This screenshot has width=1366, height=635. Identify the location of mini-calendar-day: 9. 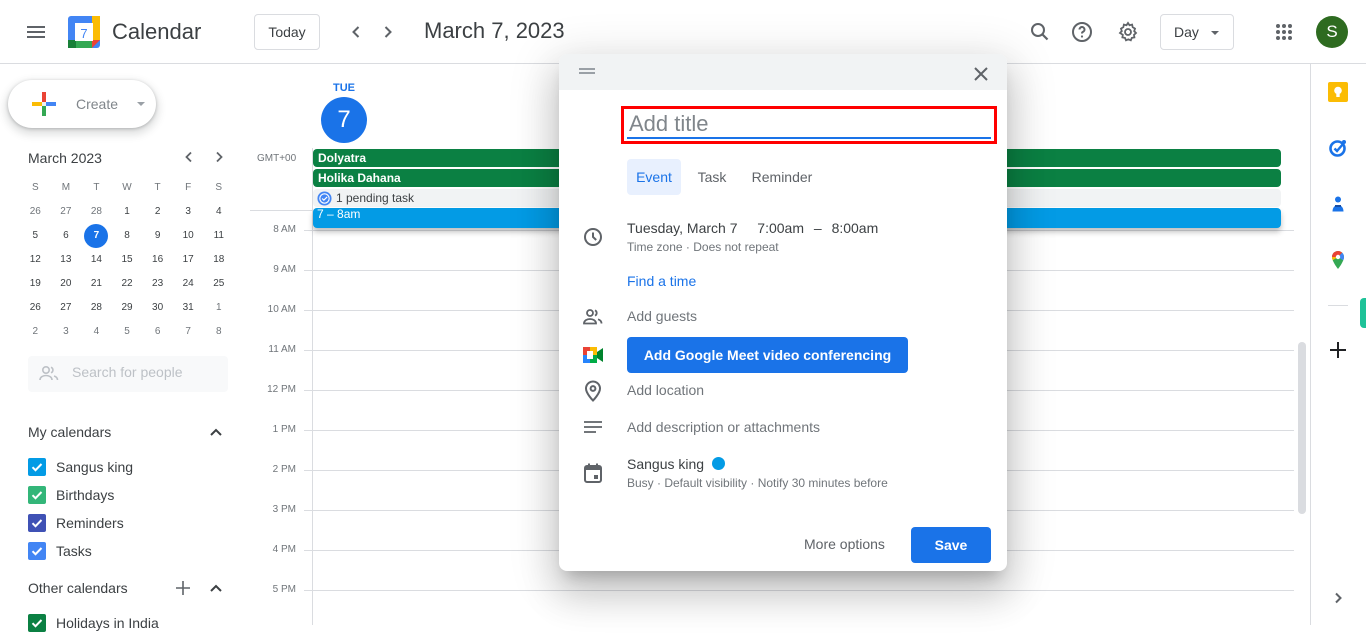
(157, 236).